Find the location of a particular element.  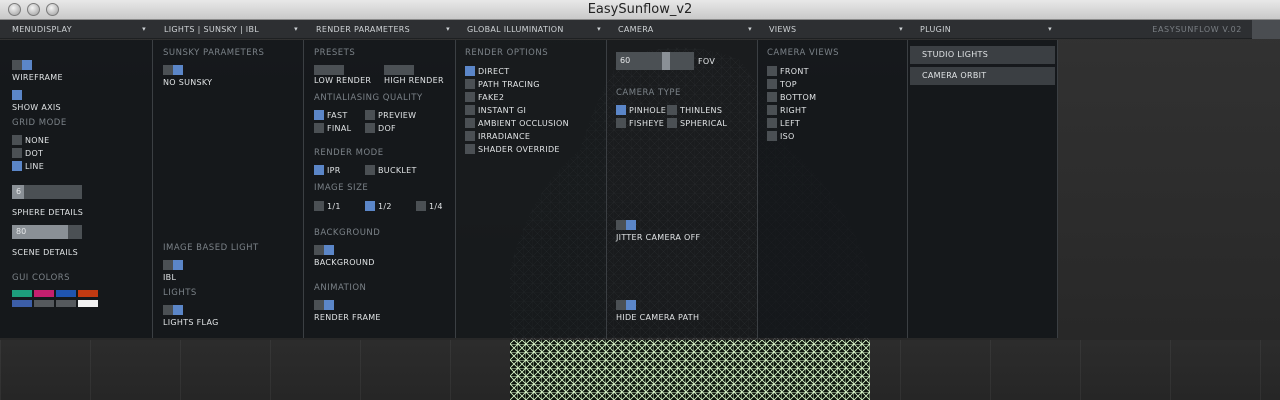

lights-title: LIGHTS is located at coordinates (180, 293).